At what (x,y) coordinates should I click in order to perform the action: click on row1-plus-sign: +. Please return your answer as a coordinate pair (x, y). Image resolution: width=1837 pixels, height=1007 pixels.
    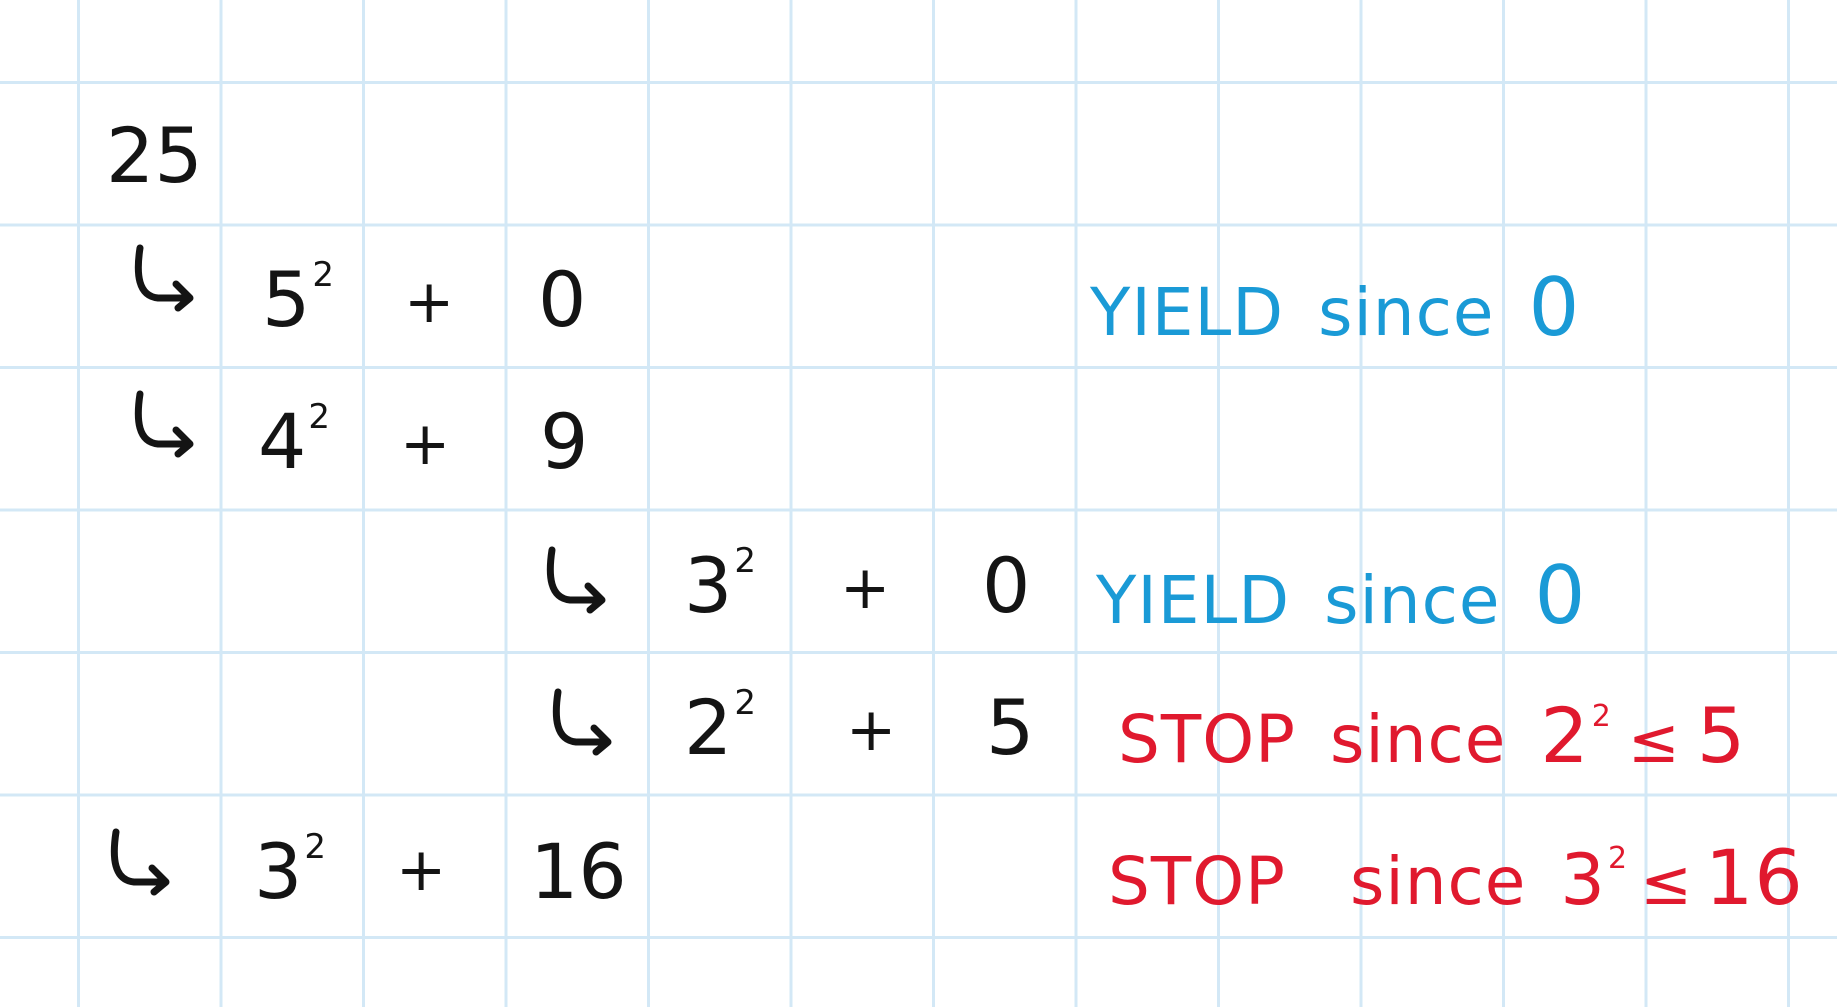
    Looking at the image, I should click on (429, 302).